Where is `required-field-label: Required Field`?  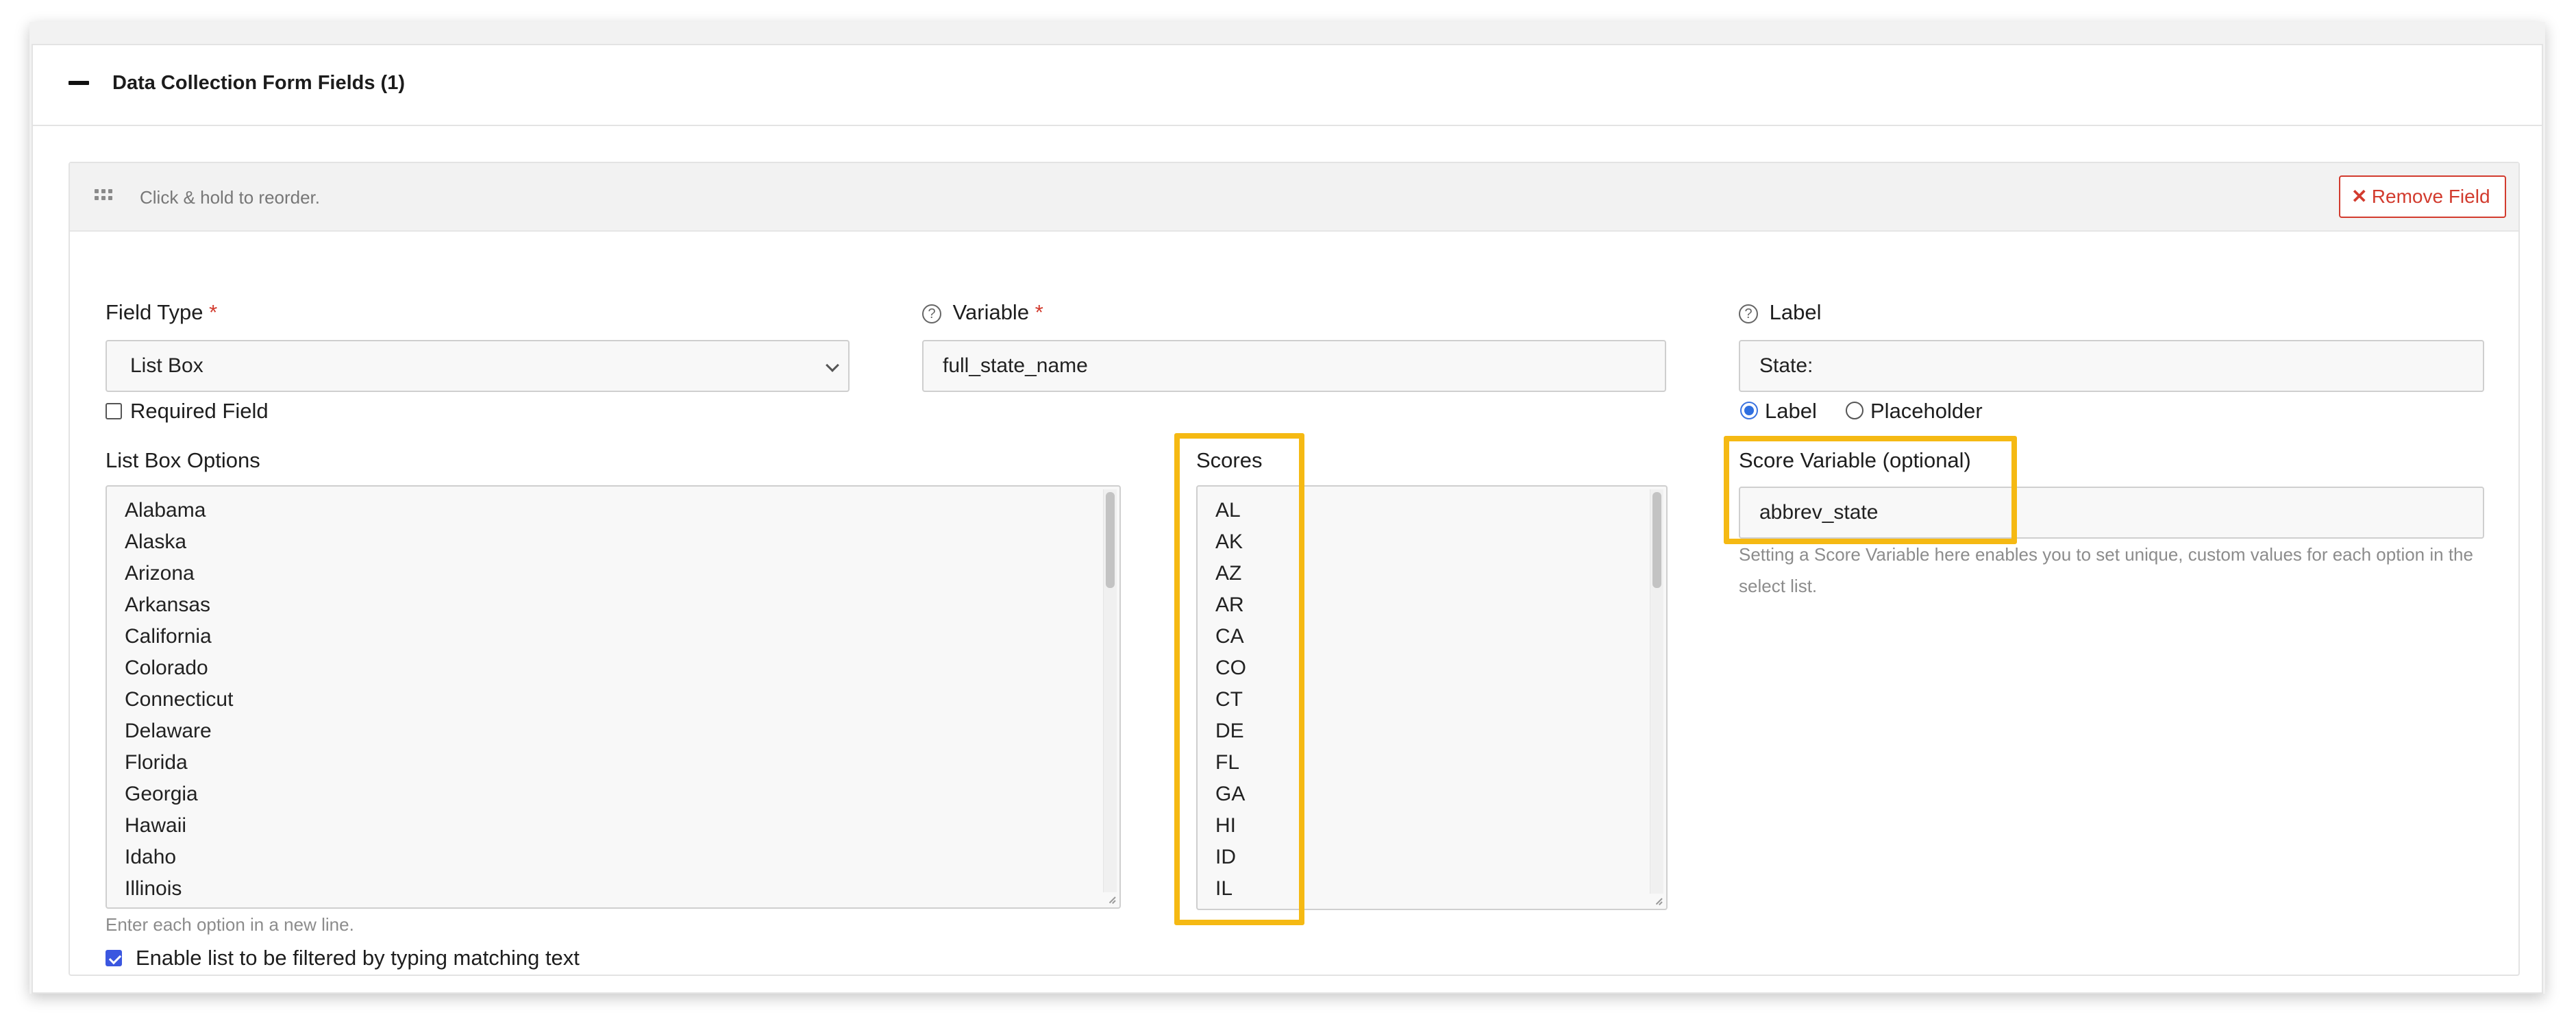
required-field-label: Required Field is located at coordinates (199, 411).